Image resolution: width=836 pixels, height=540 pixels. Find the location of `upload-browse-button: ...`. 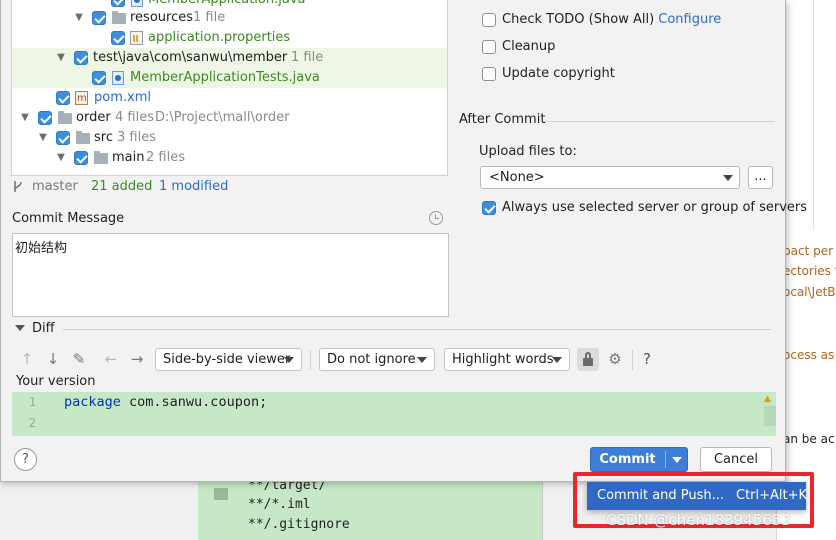

upload-browse-button: ... is located at coordinates (760, 177).